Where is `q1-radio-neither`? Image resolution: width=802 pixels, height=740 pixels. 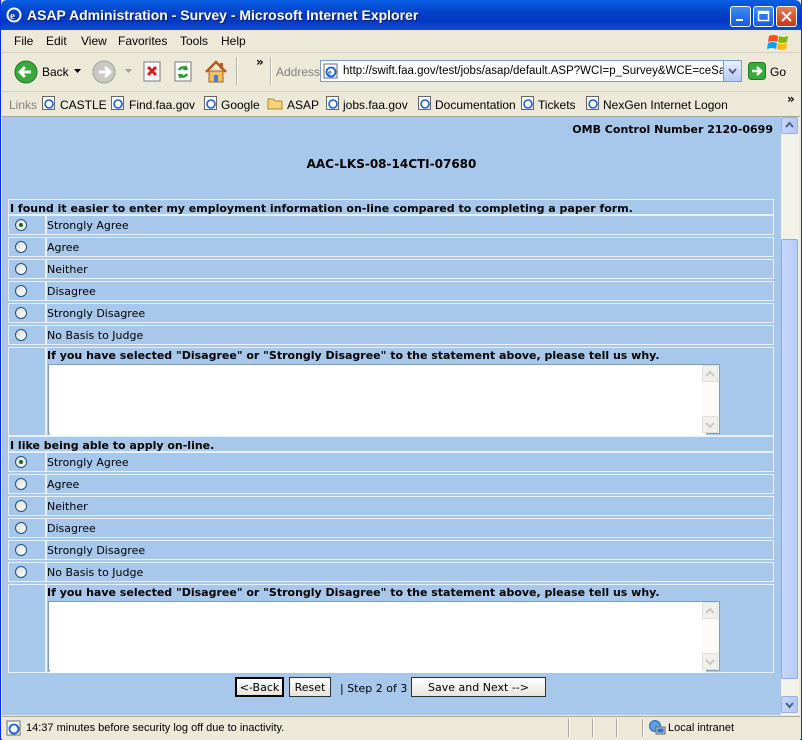
q1-radio-neither is located at coordinates (21, 269).